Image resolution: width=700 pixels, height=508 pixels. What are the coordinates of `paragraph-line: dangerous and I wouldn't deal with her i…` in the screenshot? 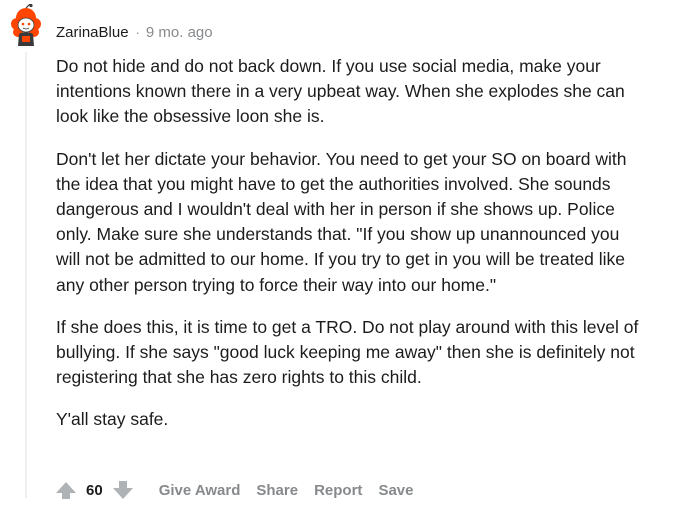 It's located at (335, 209).